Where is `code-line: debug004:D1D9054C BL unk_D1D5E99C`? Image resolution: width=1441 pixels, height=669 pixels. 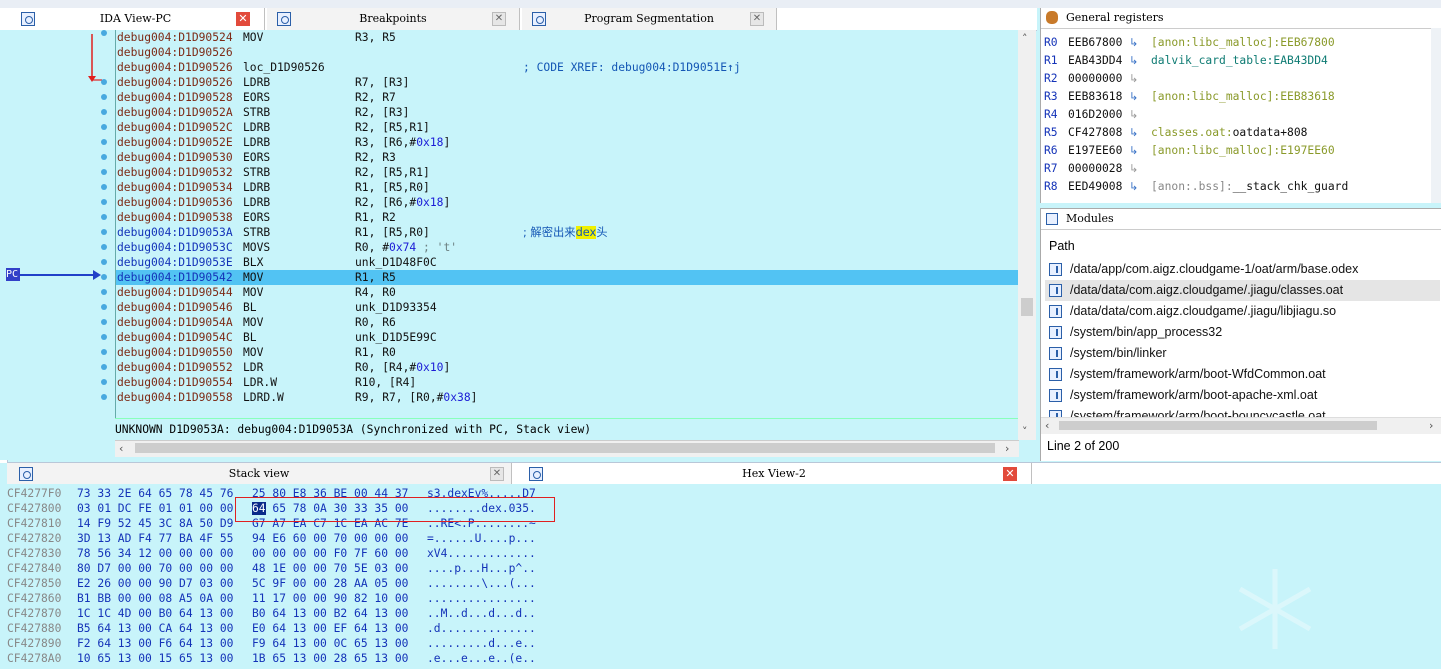 code-line: debug004:D1D9054C BL unk_D1D5E99C is located at coordinates (567, 337).